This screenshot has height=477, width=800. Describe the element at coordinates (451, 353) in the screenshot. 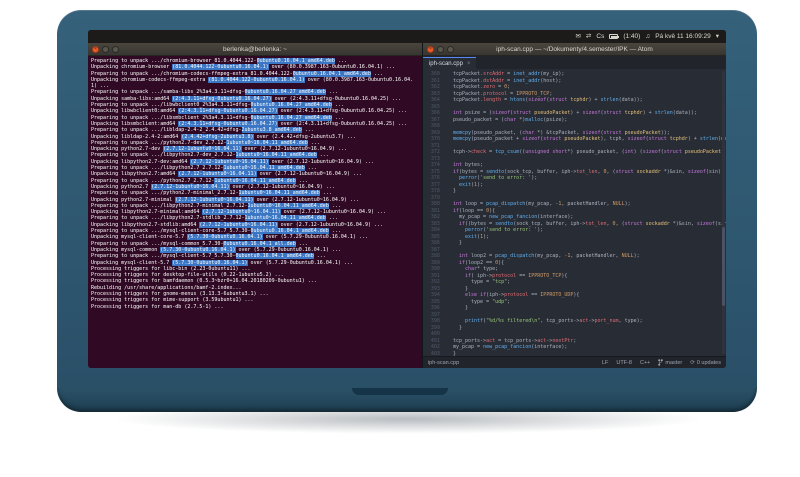

I see `code-line: }` at that location.